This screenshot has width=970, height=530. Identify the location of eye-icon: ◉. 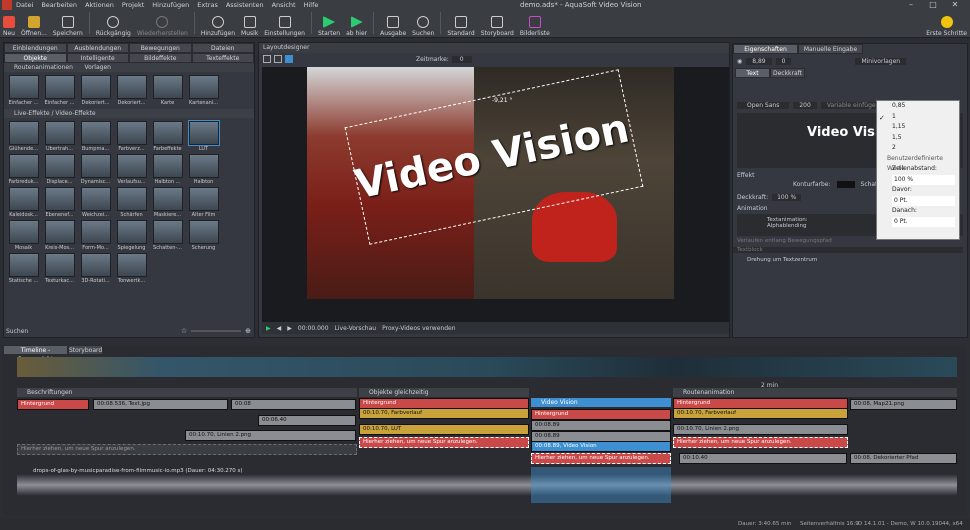
(739, 61).